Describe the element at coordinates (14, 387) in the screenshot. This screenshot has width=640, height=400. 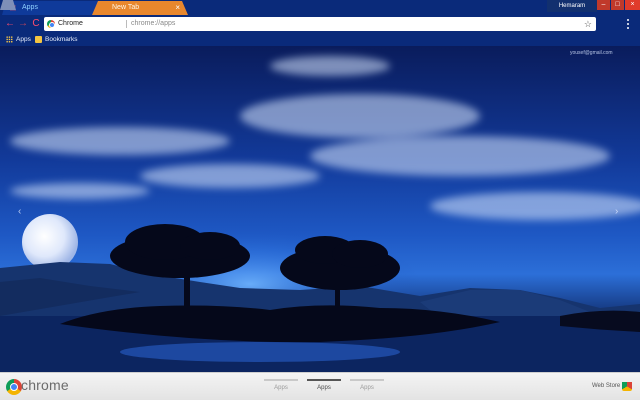
I see `chrome-logo-icon` at that location.